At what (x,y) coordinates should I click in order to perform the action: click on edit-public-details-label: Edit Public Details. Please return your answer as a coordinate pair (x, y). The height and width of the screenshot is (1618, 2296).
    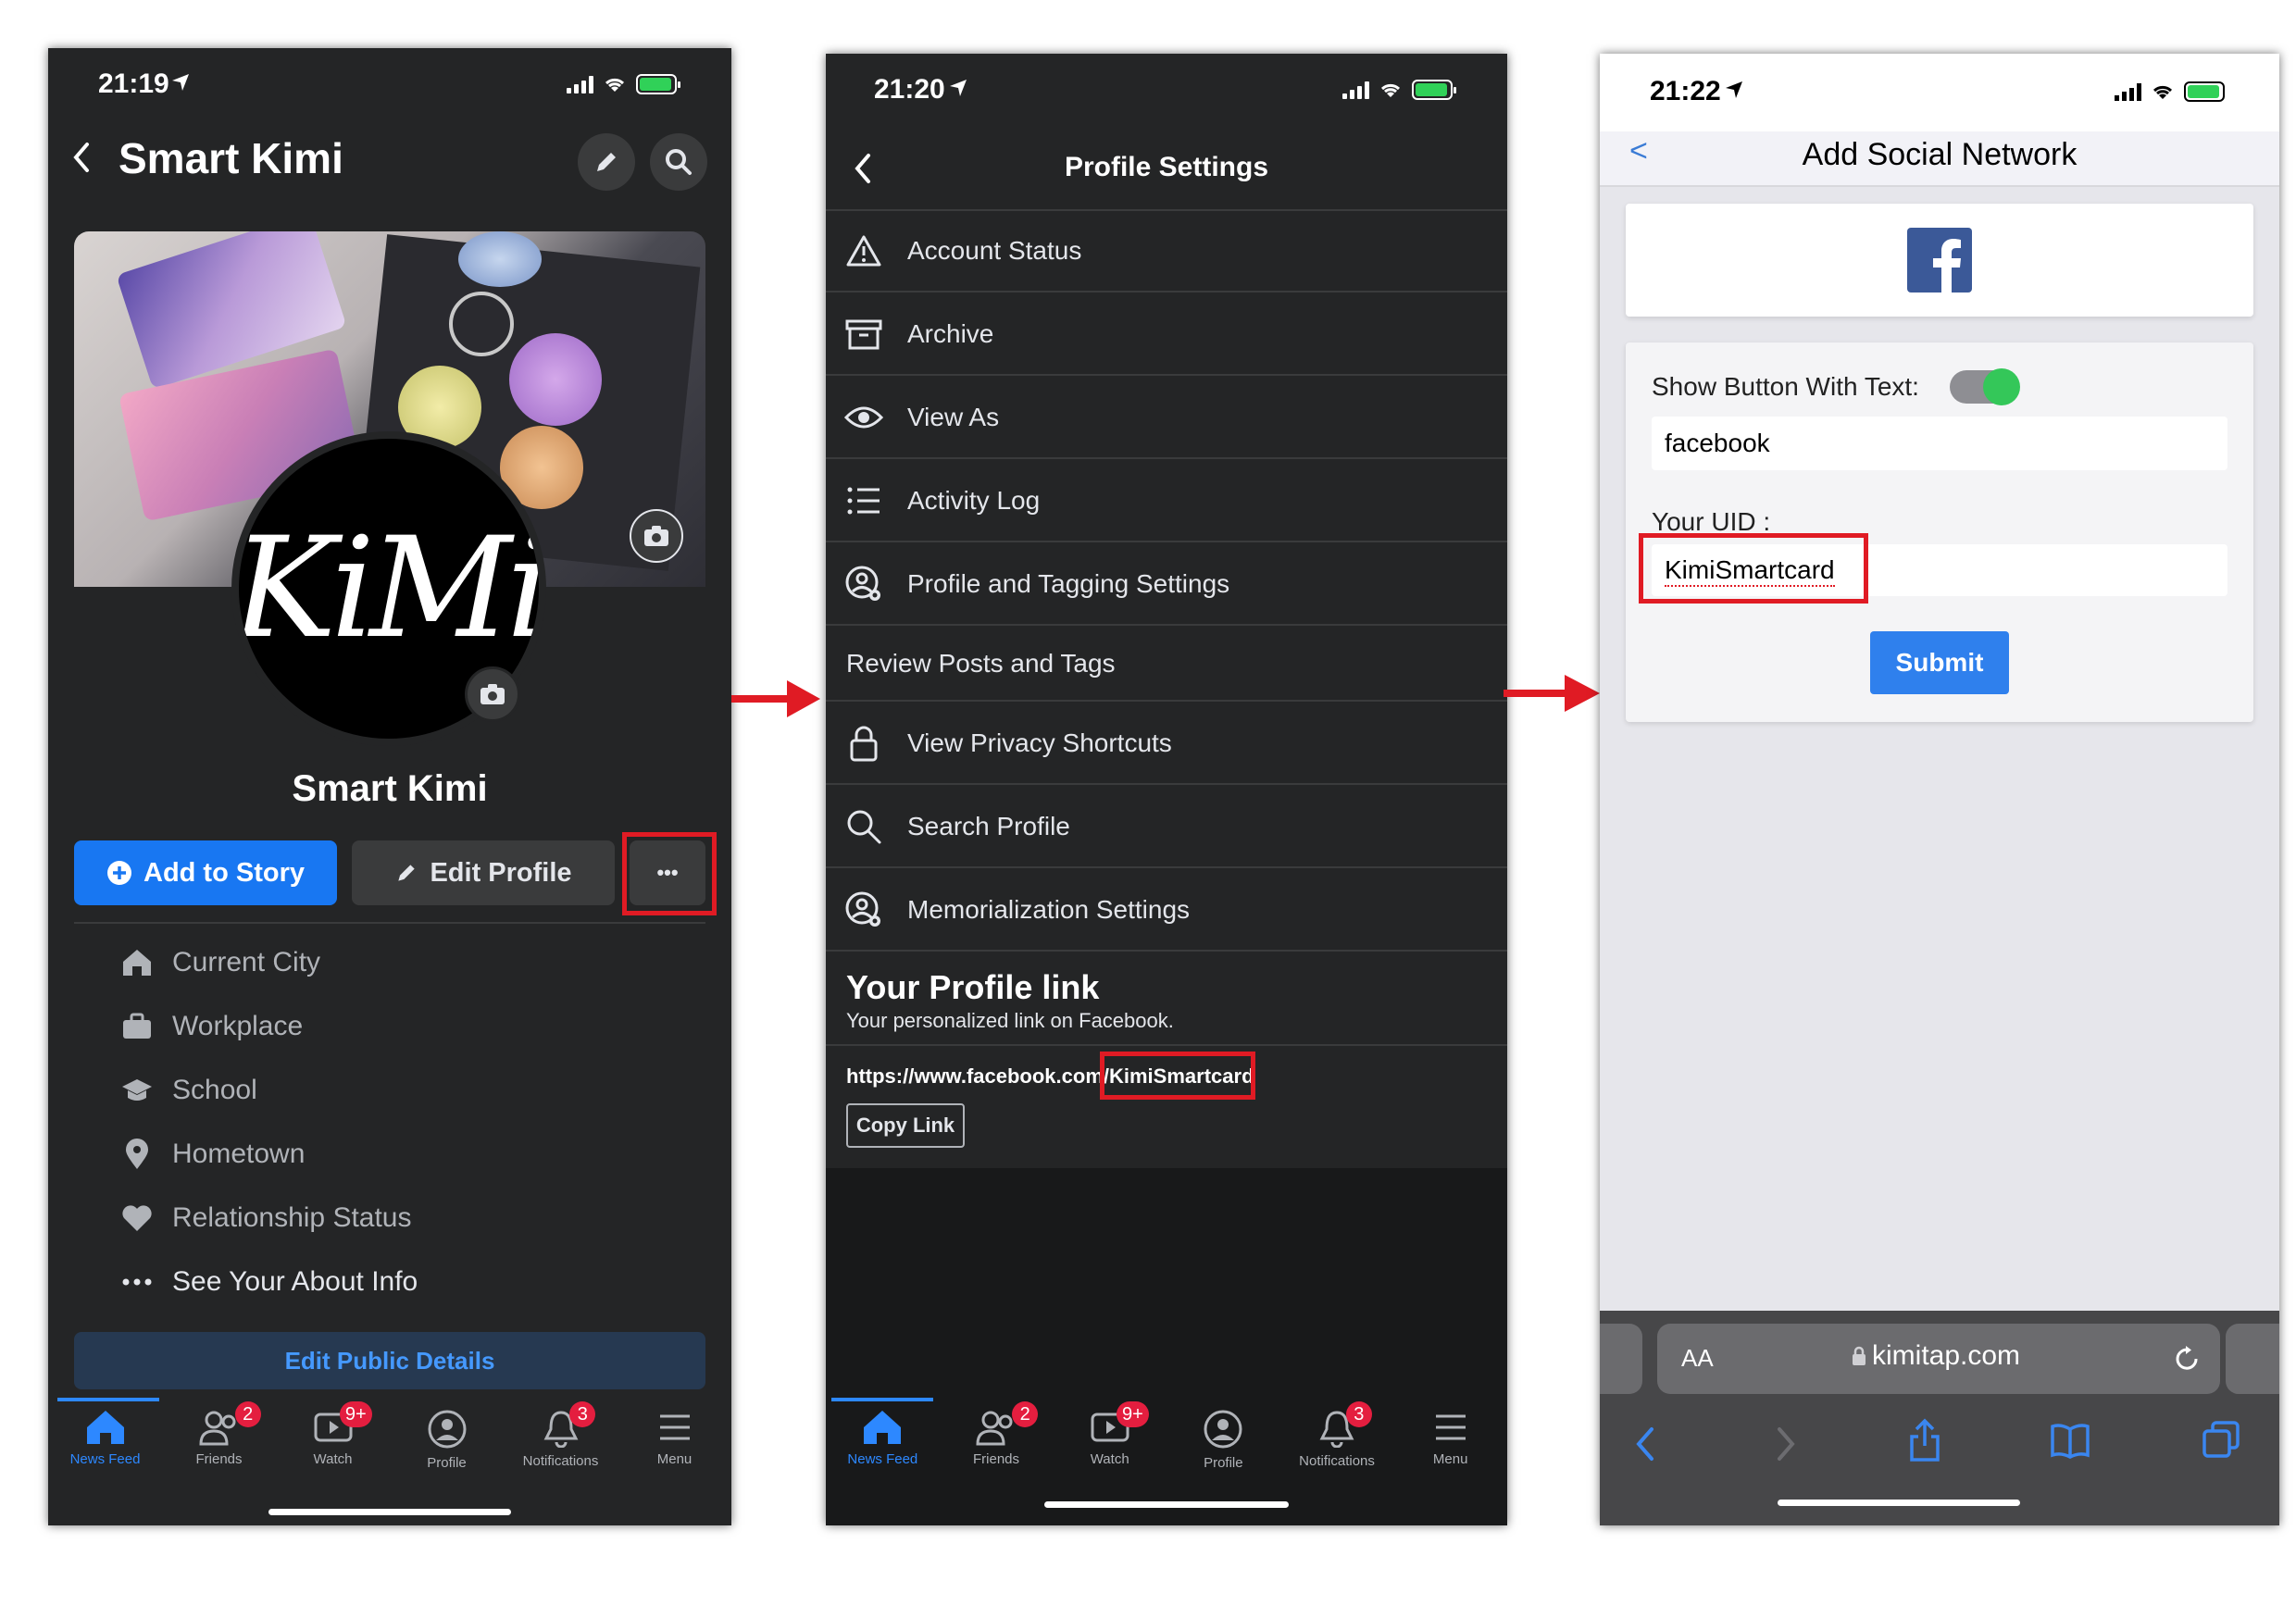
    Looking at the image, I should click on (389, 1360).